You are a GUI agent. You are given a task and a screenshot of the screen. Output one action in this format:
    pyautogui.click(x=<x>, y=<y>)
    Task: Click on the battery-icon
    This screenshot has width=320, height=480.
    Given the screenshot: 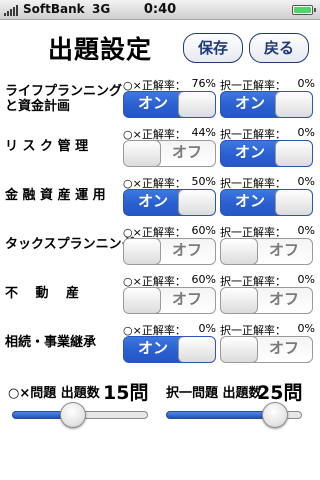 What is the action you would take?
    pyautogui.click(x=304, y=10)
    